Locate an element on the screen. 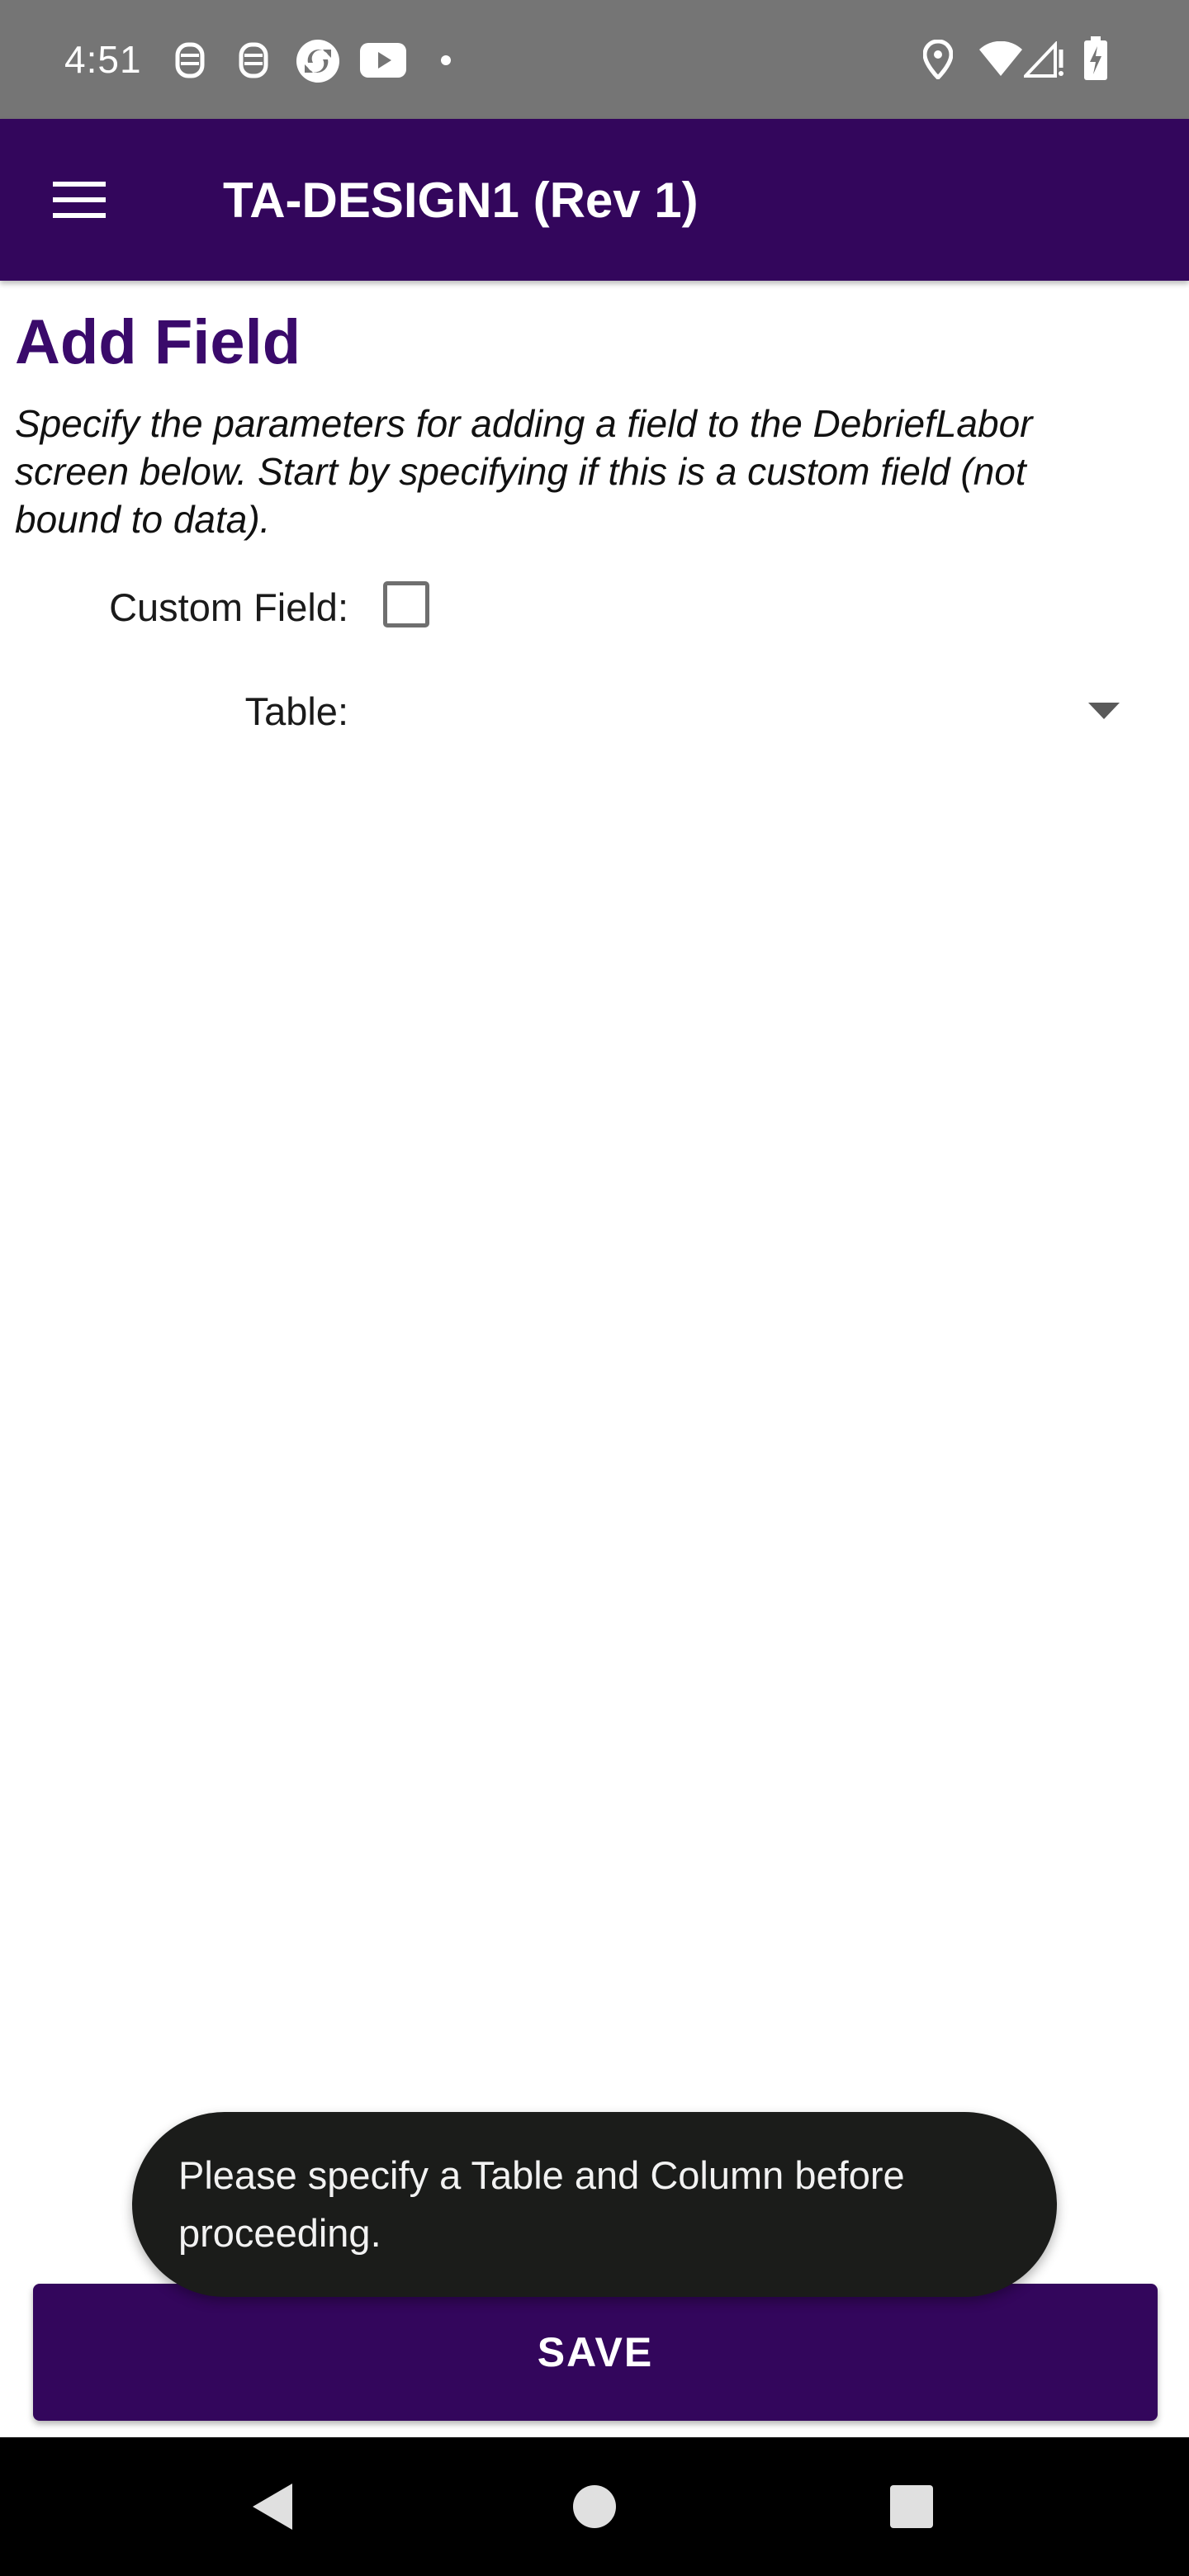 Image resolution: width=1189 pixels, height=2576 pixels. save-button: SAVE is located at coordinates (595, 2352).